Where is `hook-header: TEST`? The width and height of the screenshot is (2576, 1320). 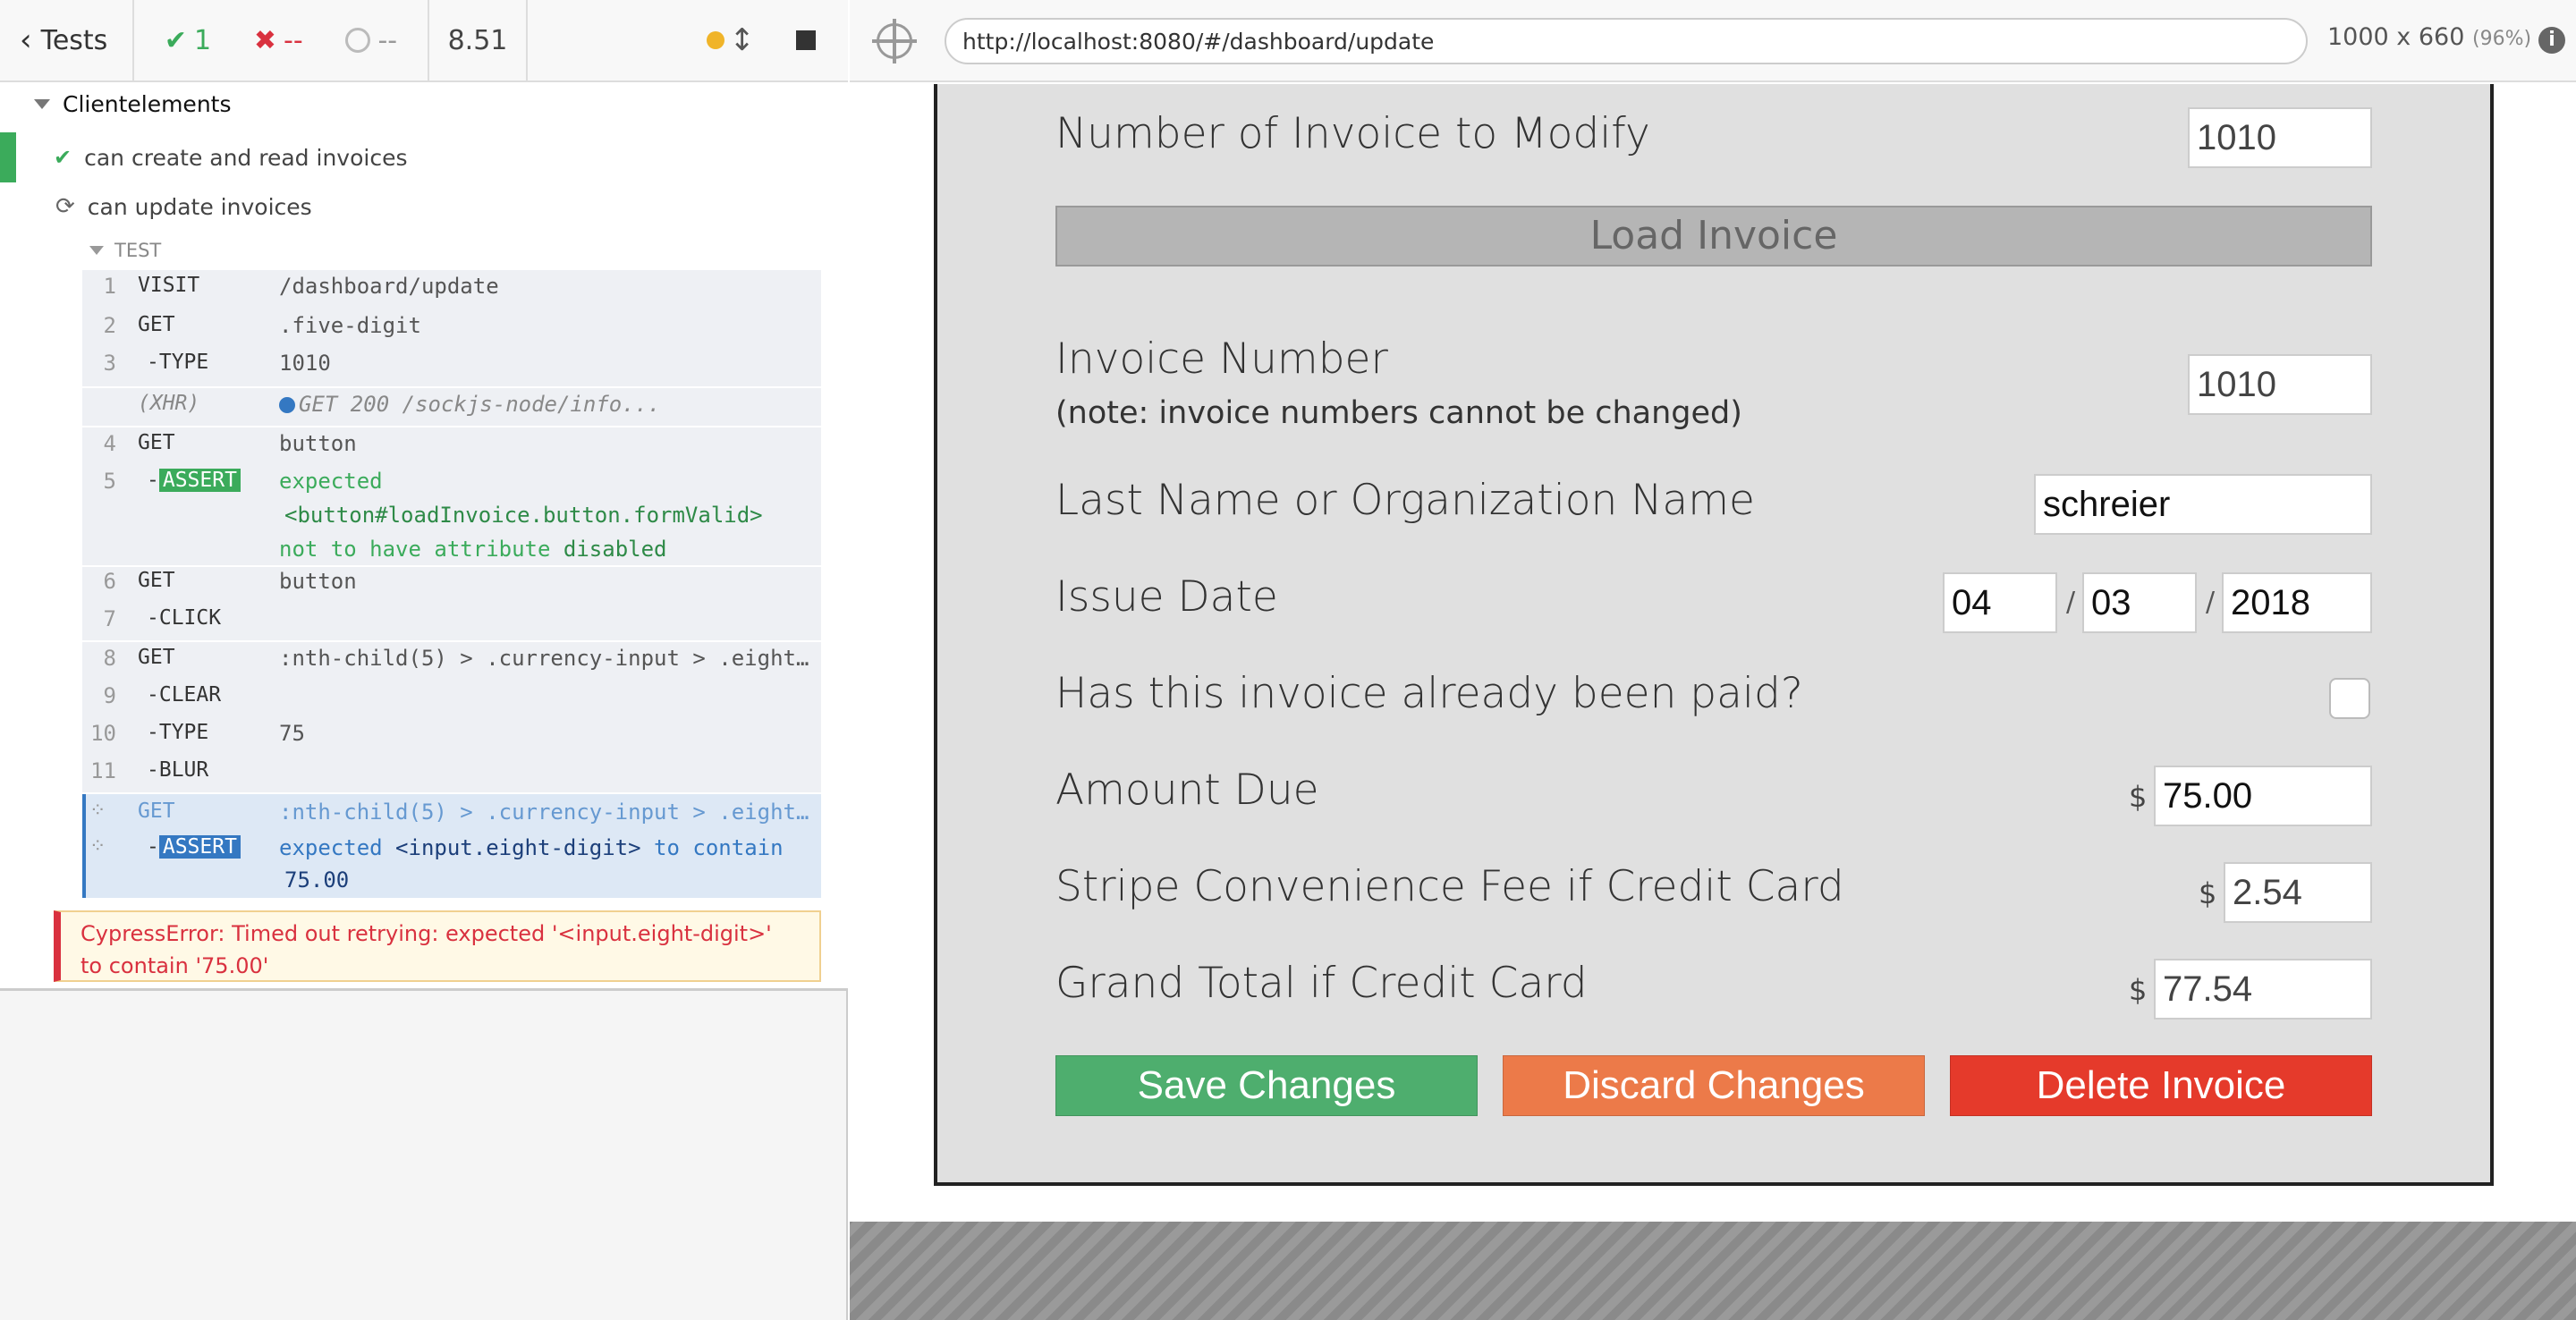 hook-header: TEST is located at coordinates (125, 250).